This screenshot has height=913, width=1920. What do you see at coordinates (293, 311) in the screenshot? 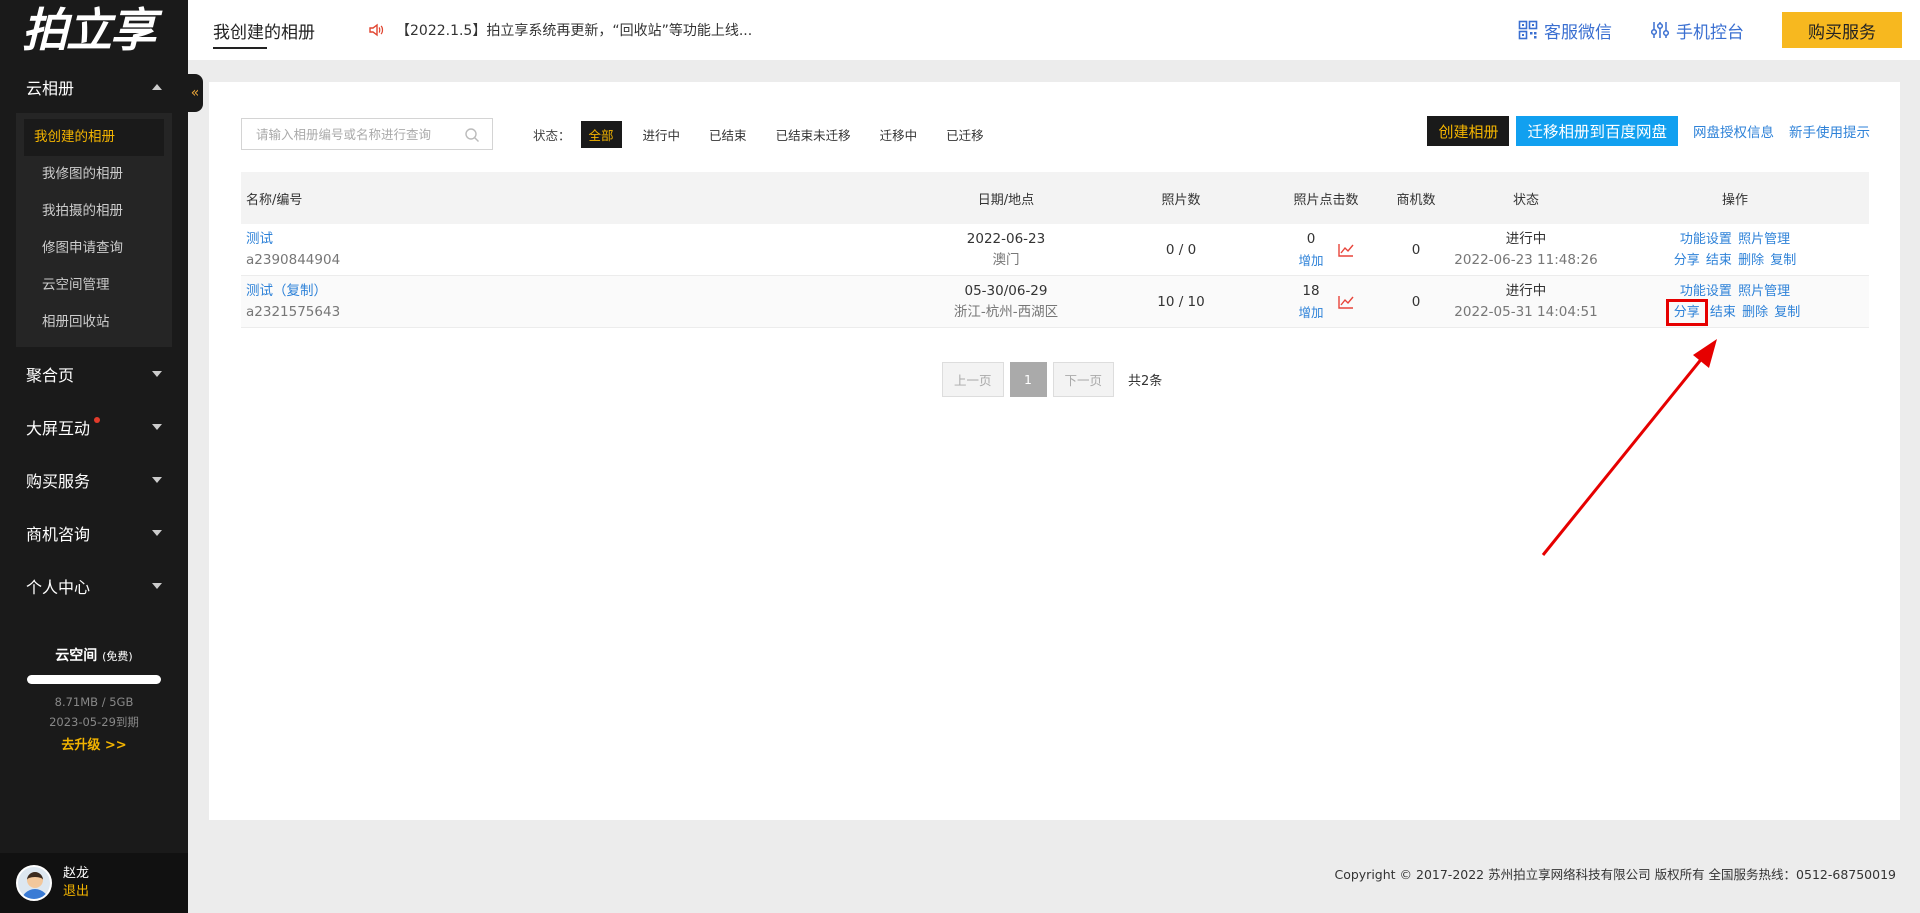
I see `album-id: a2321575643` at bounding box center [293, 311].